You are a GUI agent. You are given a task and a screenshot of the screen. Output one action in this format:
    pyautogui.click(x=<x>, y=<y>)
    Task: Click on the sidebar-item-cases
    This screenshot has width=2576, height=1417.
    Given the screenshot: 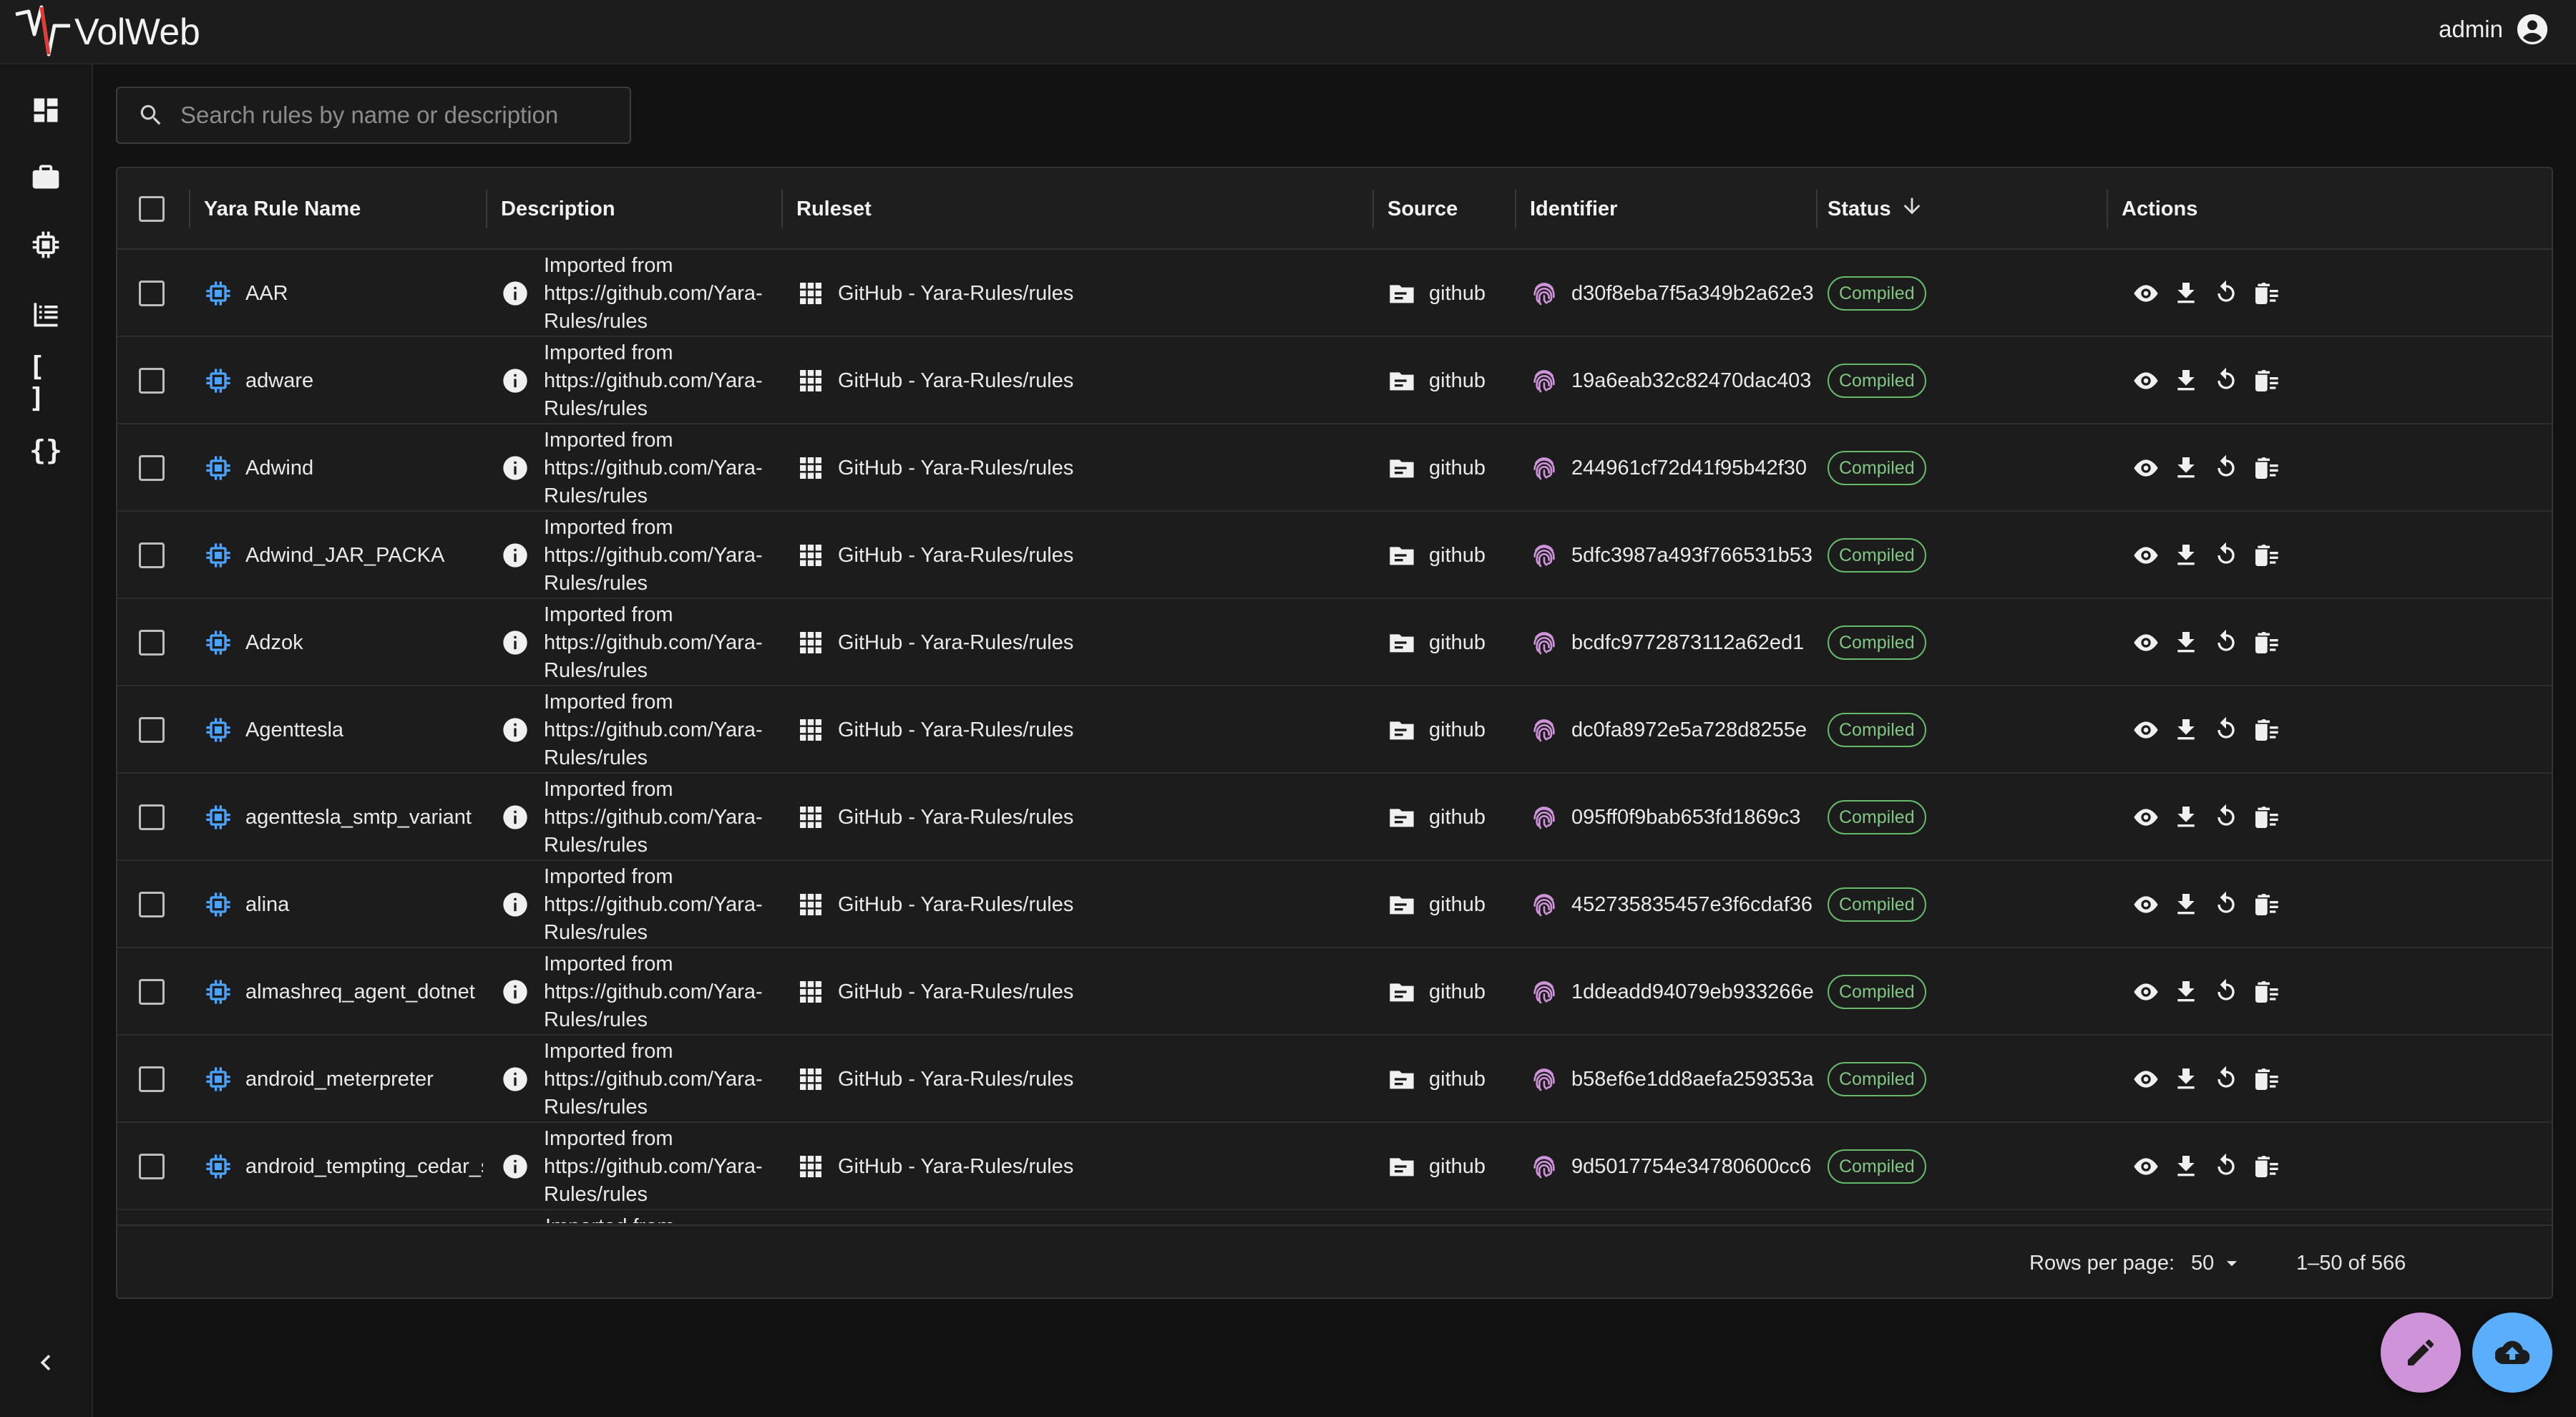 What is the action you would take?
    pyautogui.click(x=46, y=177)
    